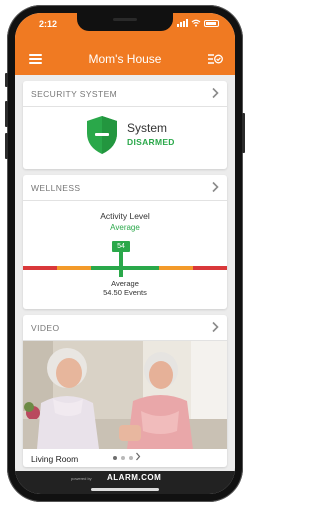 This screenshot has height=506, width=320. I want to click on activity-scale-high-red, so click(210, 268).